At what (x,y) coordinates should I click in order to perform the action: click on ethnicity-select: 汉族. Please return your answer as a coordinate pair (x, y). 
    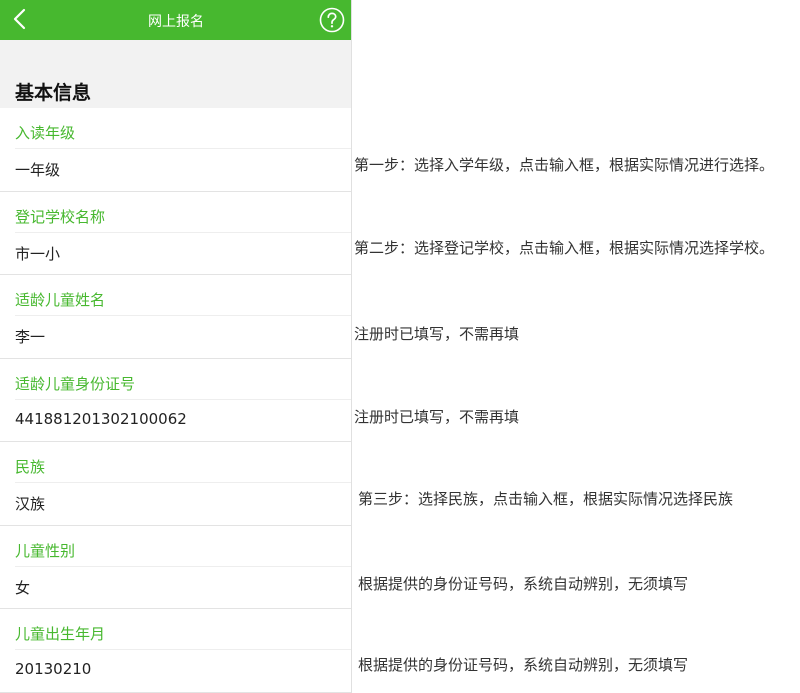
    Looking at the image, I should click on (178, 503).